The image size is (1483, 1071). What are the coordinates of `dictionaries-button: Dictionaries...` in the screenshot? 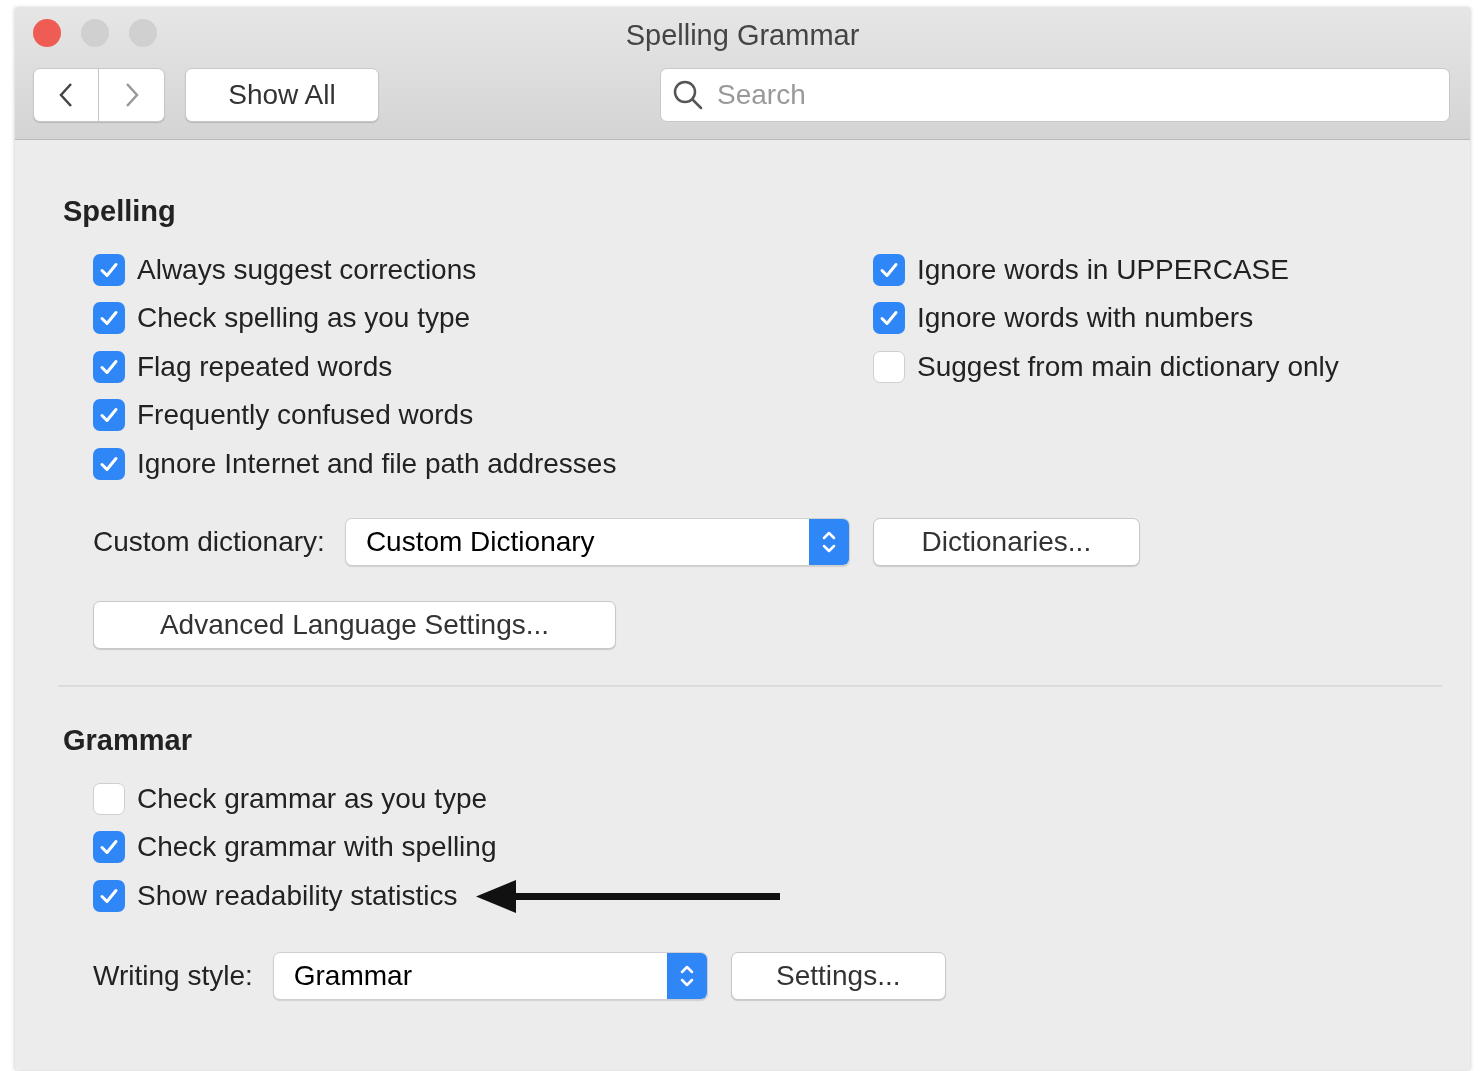 It's located at (1006, 542).